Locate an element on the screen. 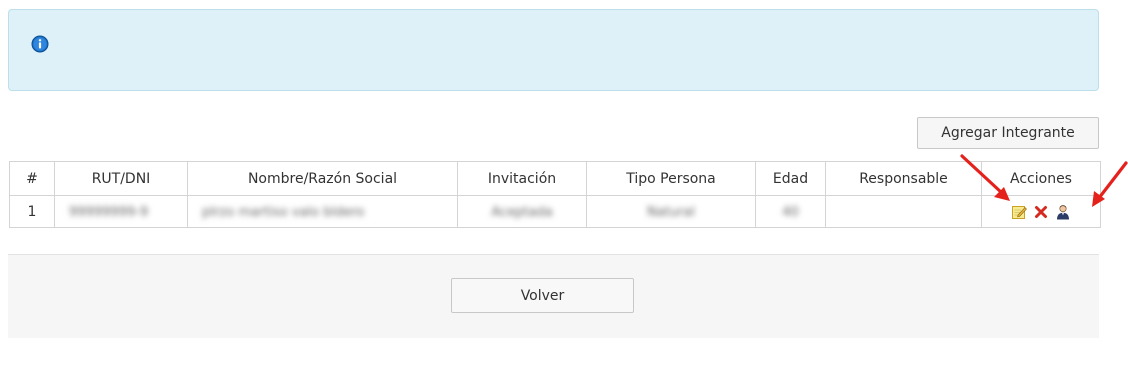  invitation-value: Aceptada is located at coordinates (522, 212).